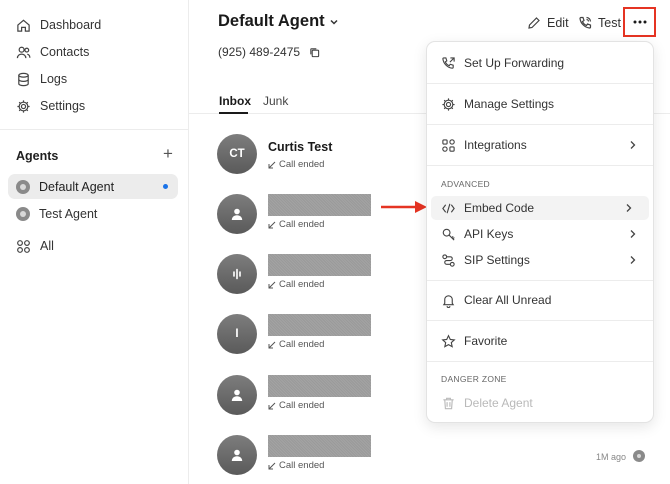 The image size is (670, 484). I want to click on test-button: Test, so click(599, 23).